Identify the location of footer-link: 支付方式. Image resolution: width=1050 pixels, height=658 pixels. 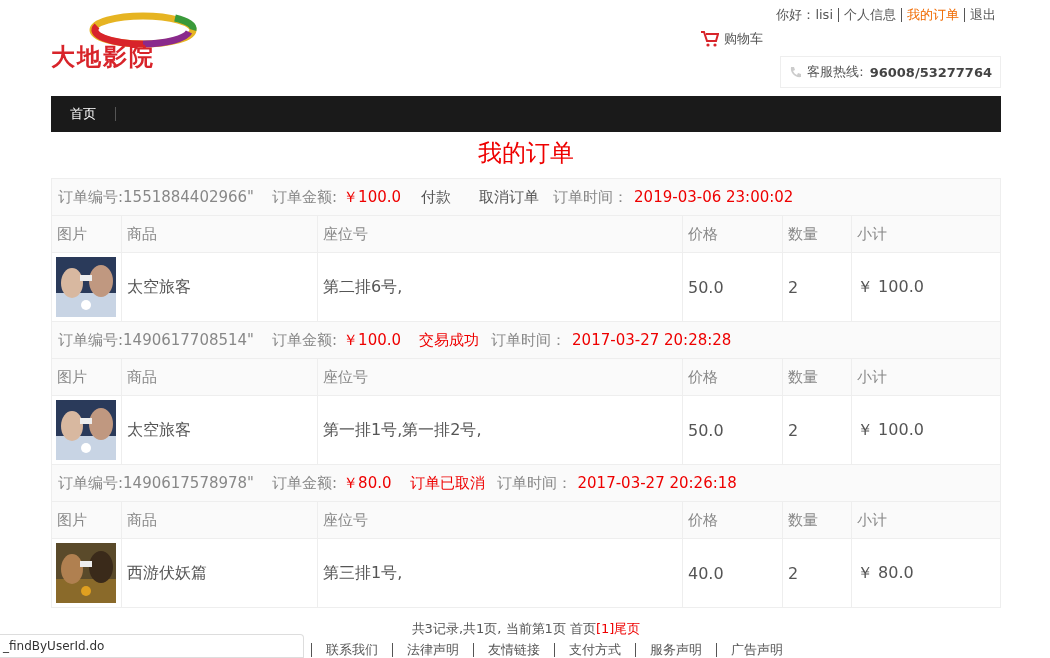
(594, 650).